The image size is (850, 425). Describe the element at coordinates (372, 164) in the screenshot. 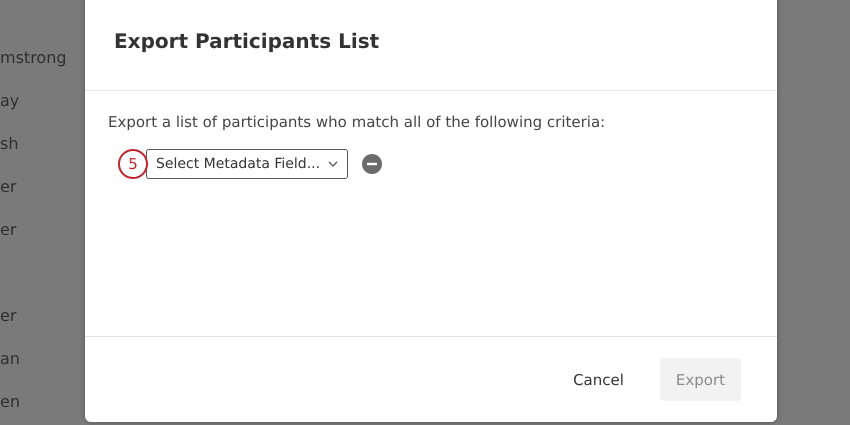

I see `remove-icon` at that location.